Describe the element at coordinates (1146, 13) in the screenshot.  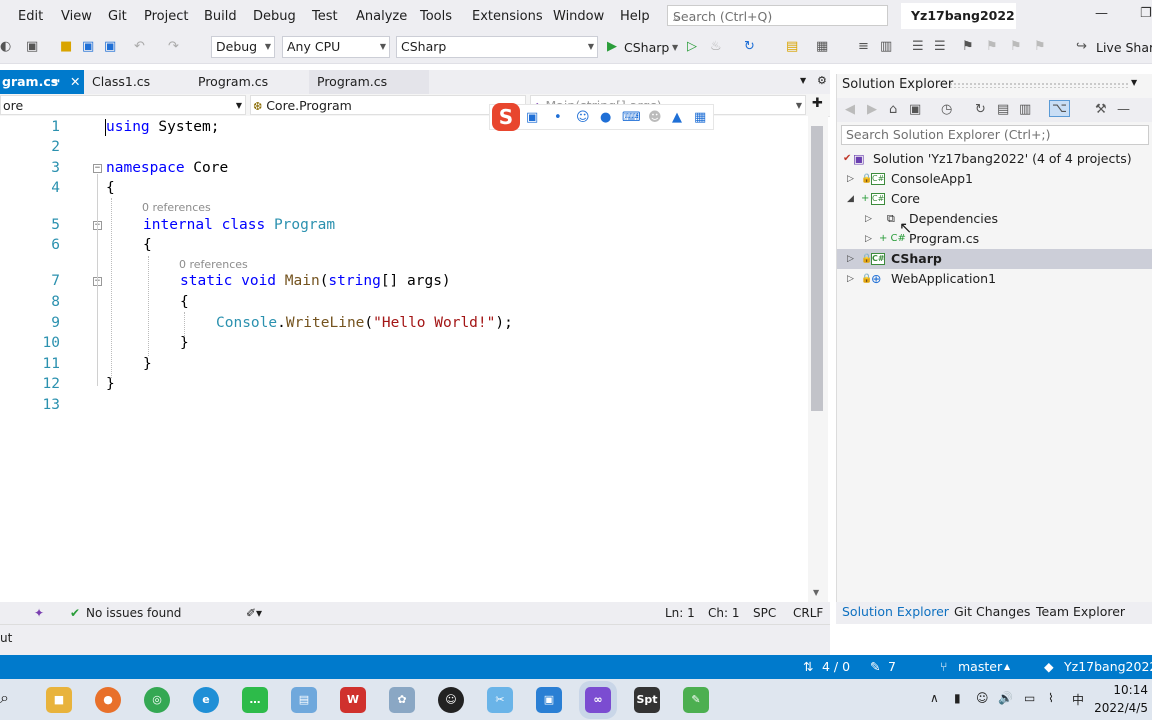
I see `restore-icon: ❐` at that location.